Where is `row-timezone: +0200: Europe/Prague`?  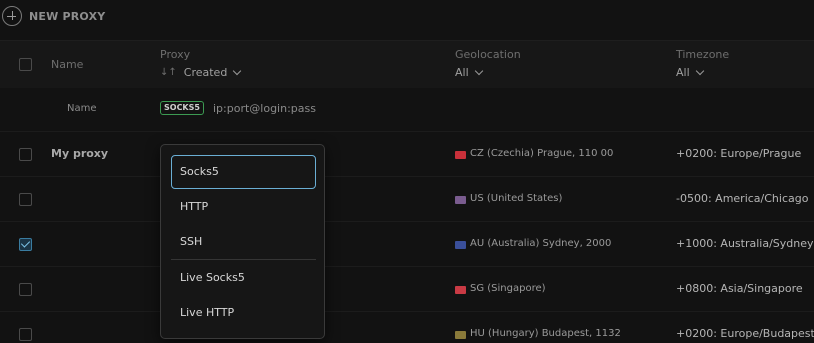 row-timezone: +0200: Europe/Prague is located at coordinates (739, 153).